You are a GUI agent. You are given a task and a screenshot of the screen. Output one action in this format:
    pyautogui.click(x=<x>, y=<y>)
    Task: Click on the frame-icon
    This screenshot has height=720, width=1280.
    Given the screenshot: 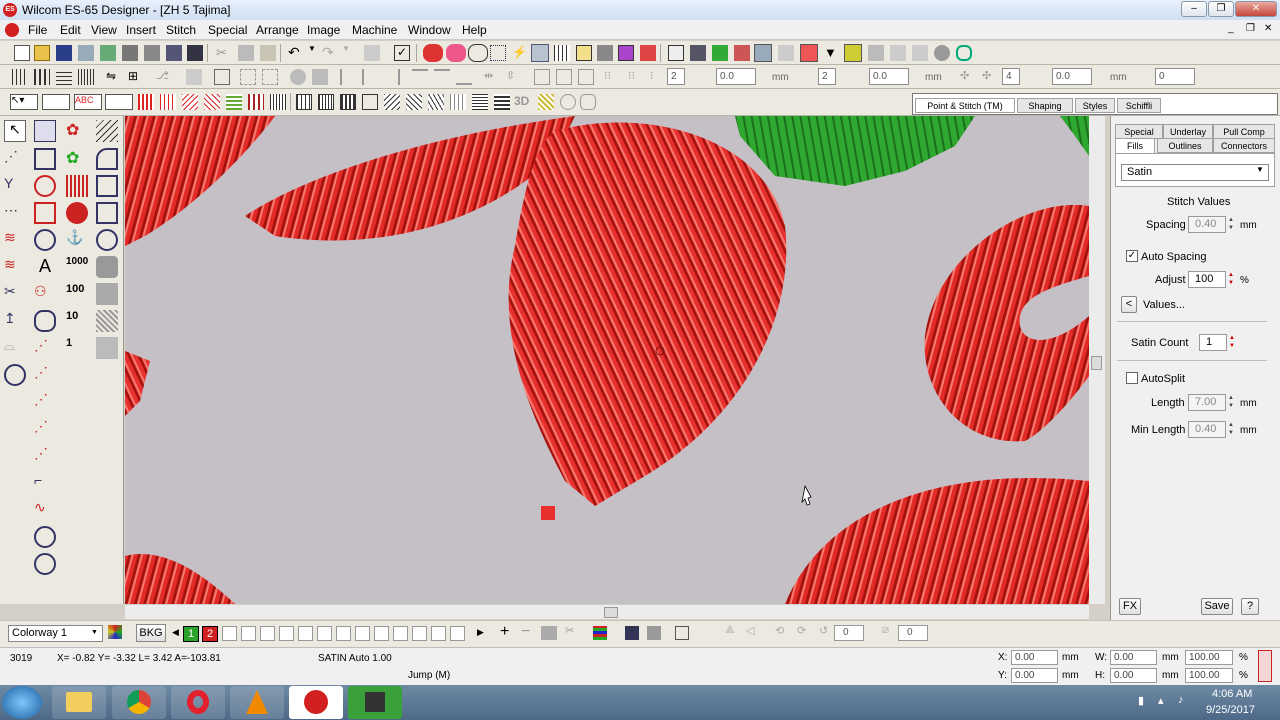 What is the action you would take?
    pyautogui.click(x=222, y=77)
    